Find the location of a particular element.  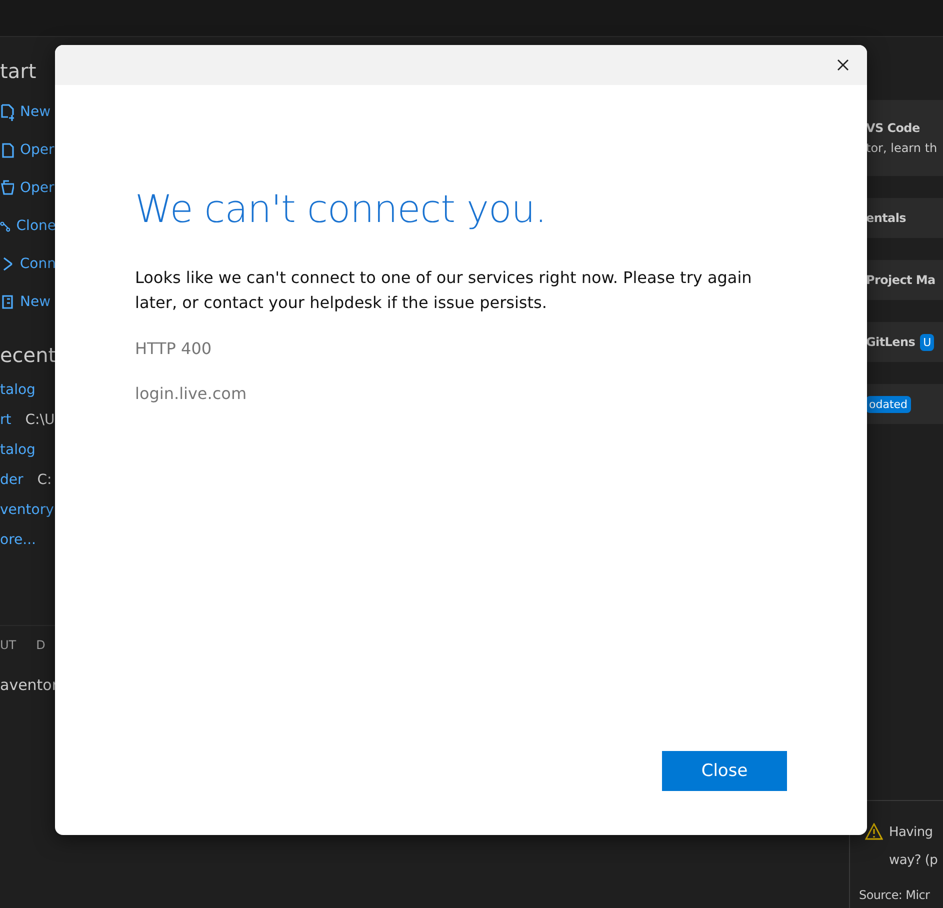

close-button: Close is located at coordinates (724, 771).